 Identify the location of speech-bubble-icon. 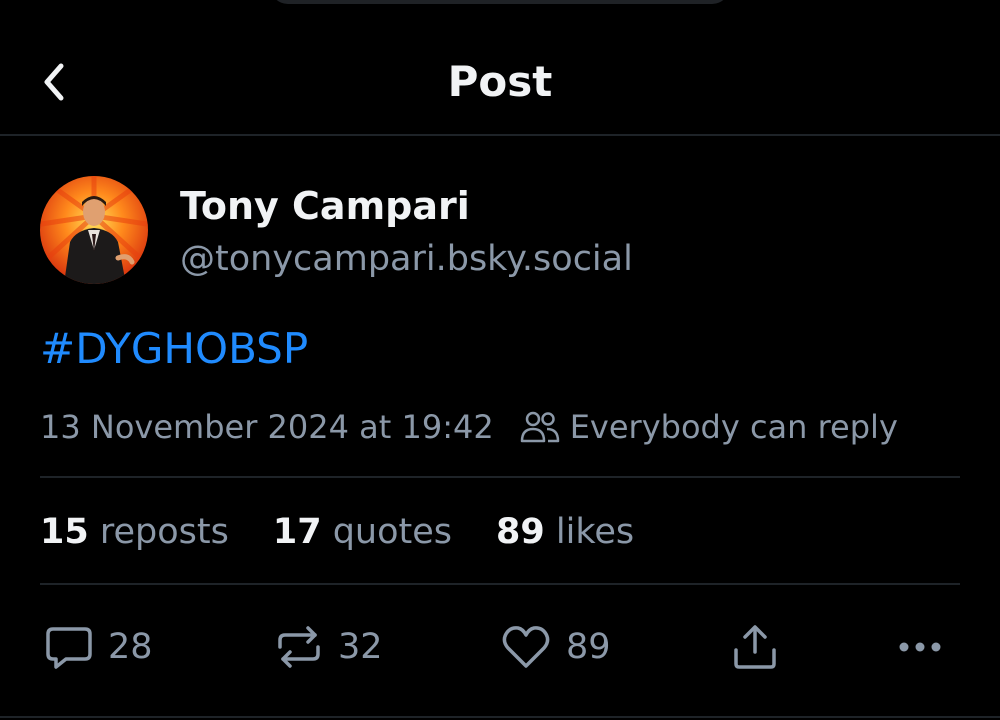
(69, 648).